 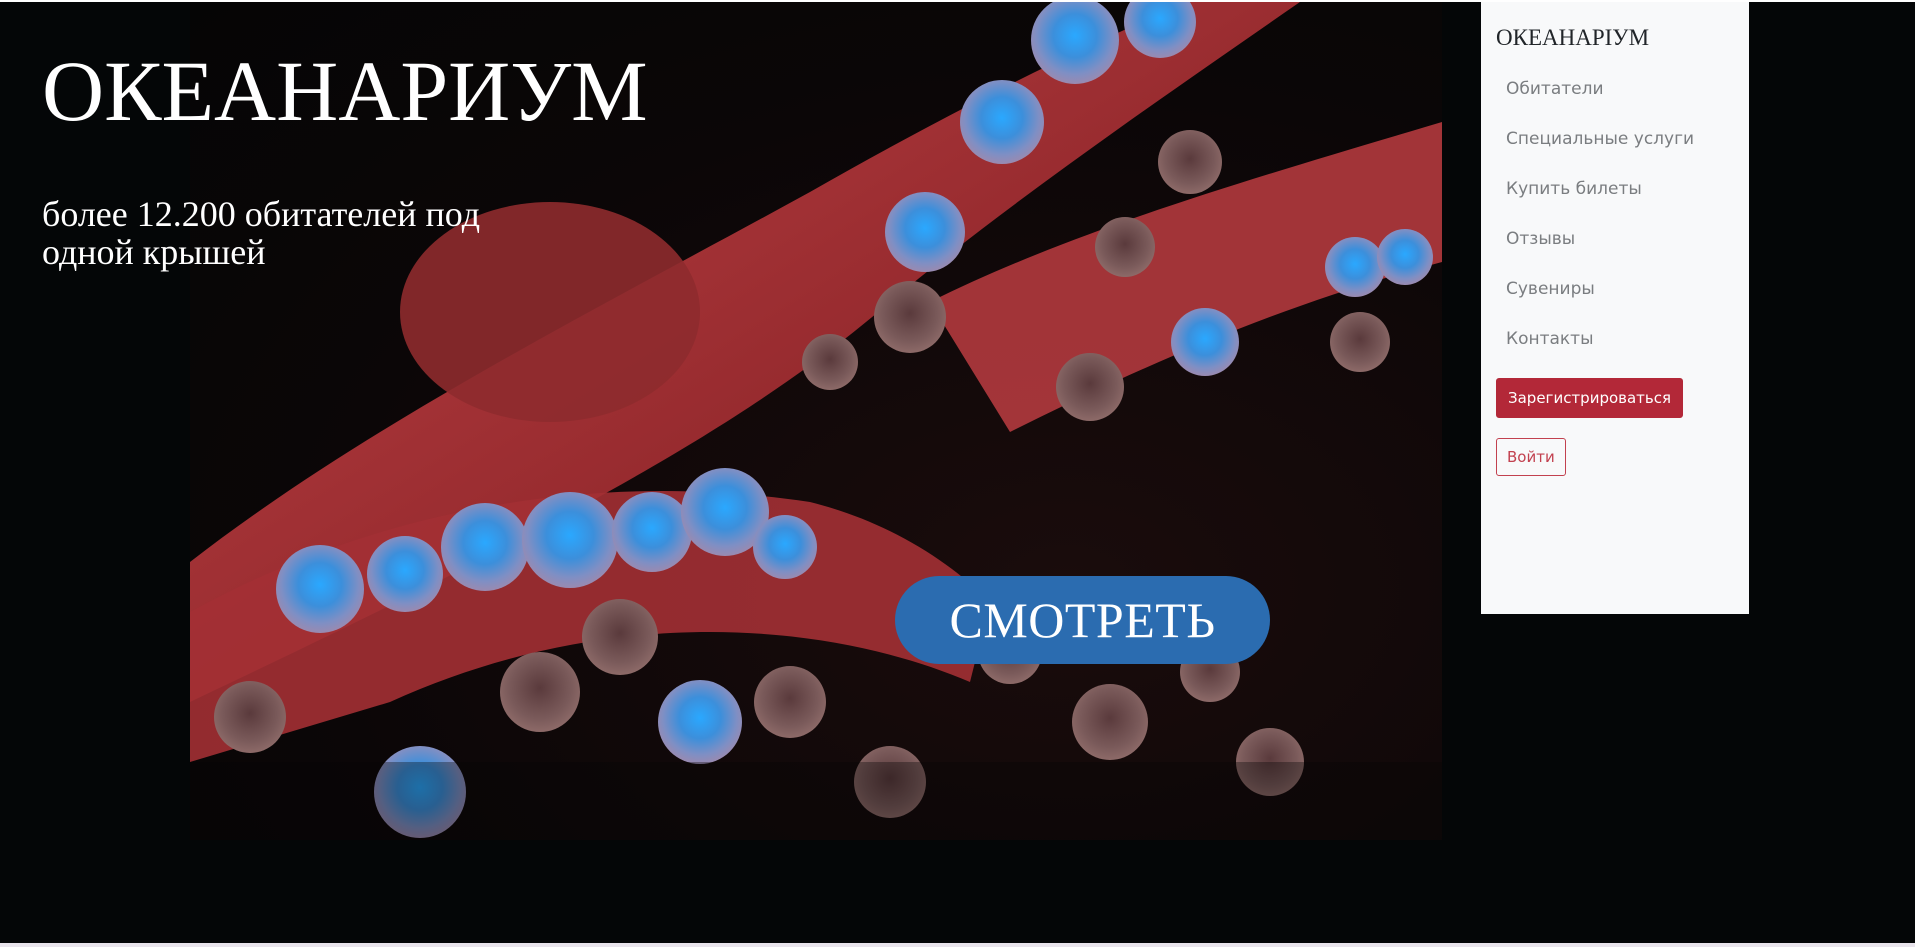 What do you see at coordinates (1615, 89) in the screenshot?
I see `sidebar-item-inhabitants: Обитатели` at bounding box center [1615, 89].